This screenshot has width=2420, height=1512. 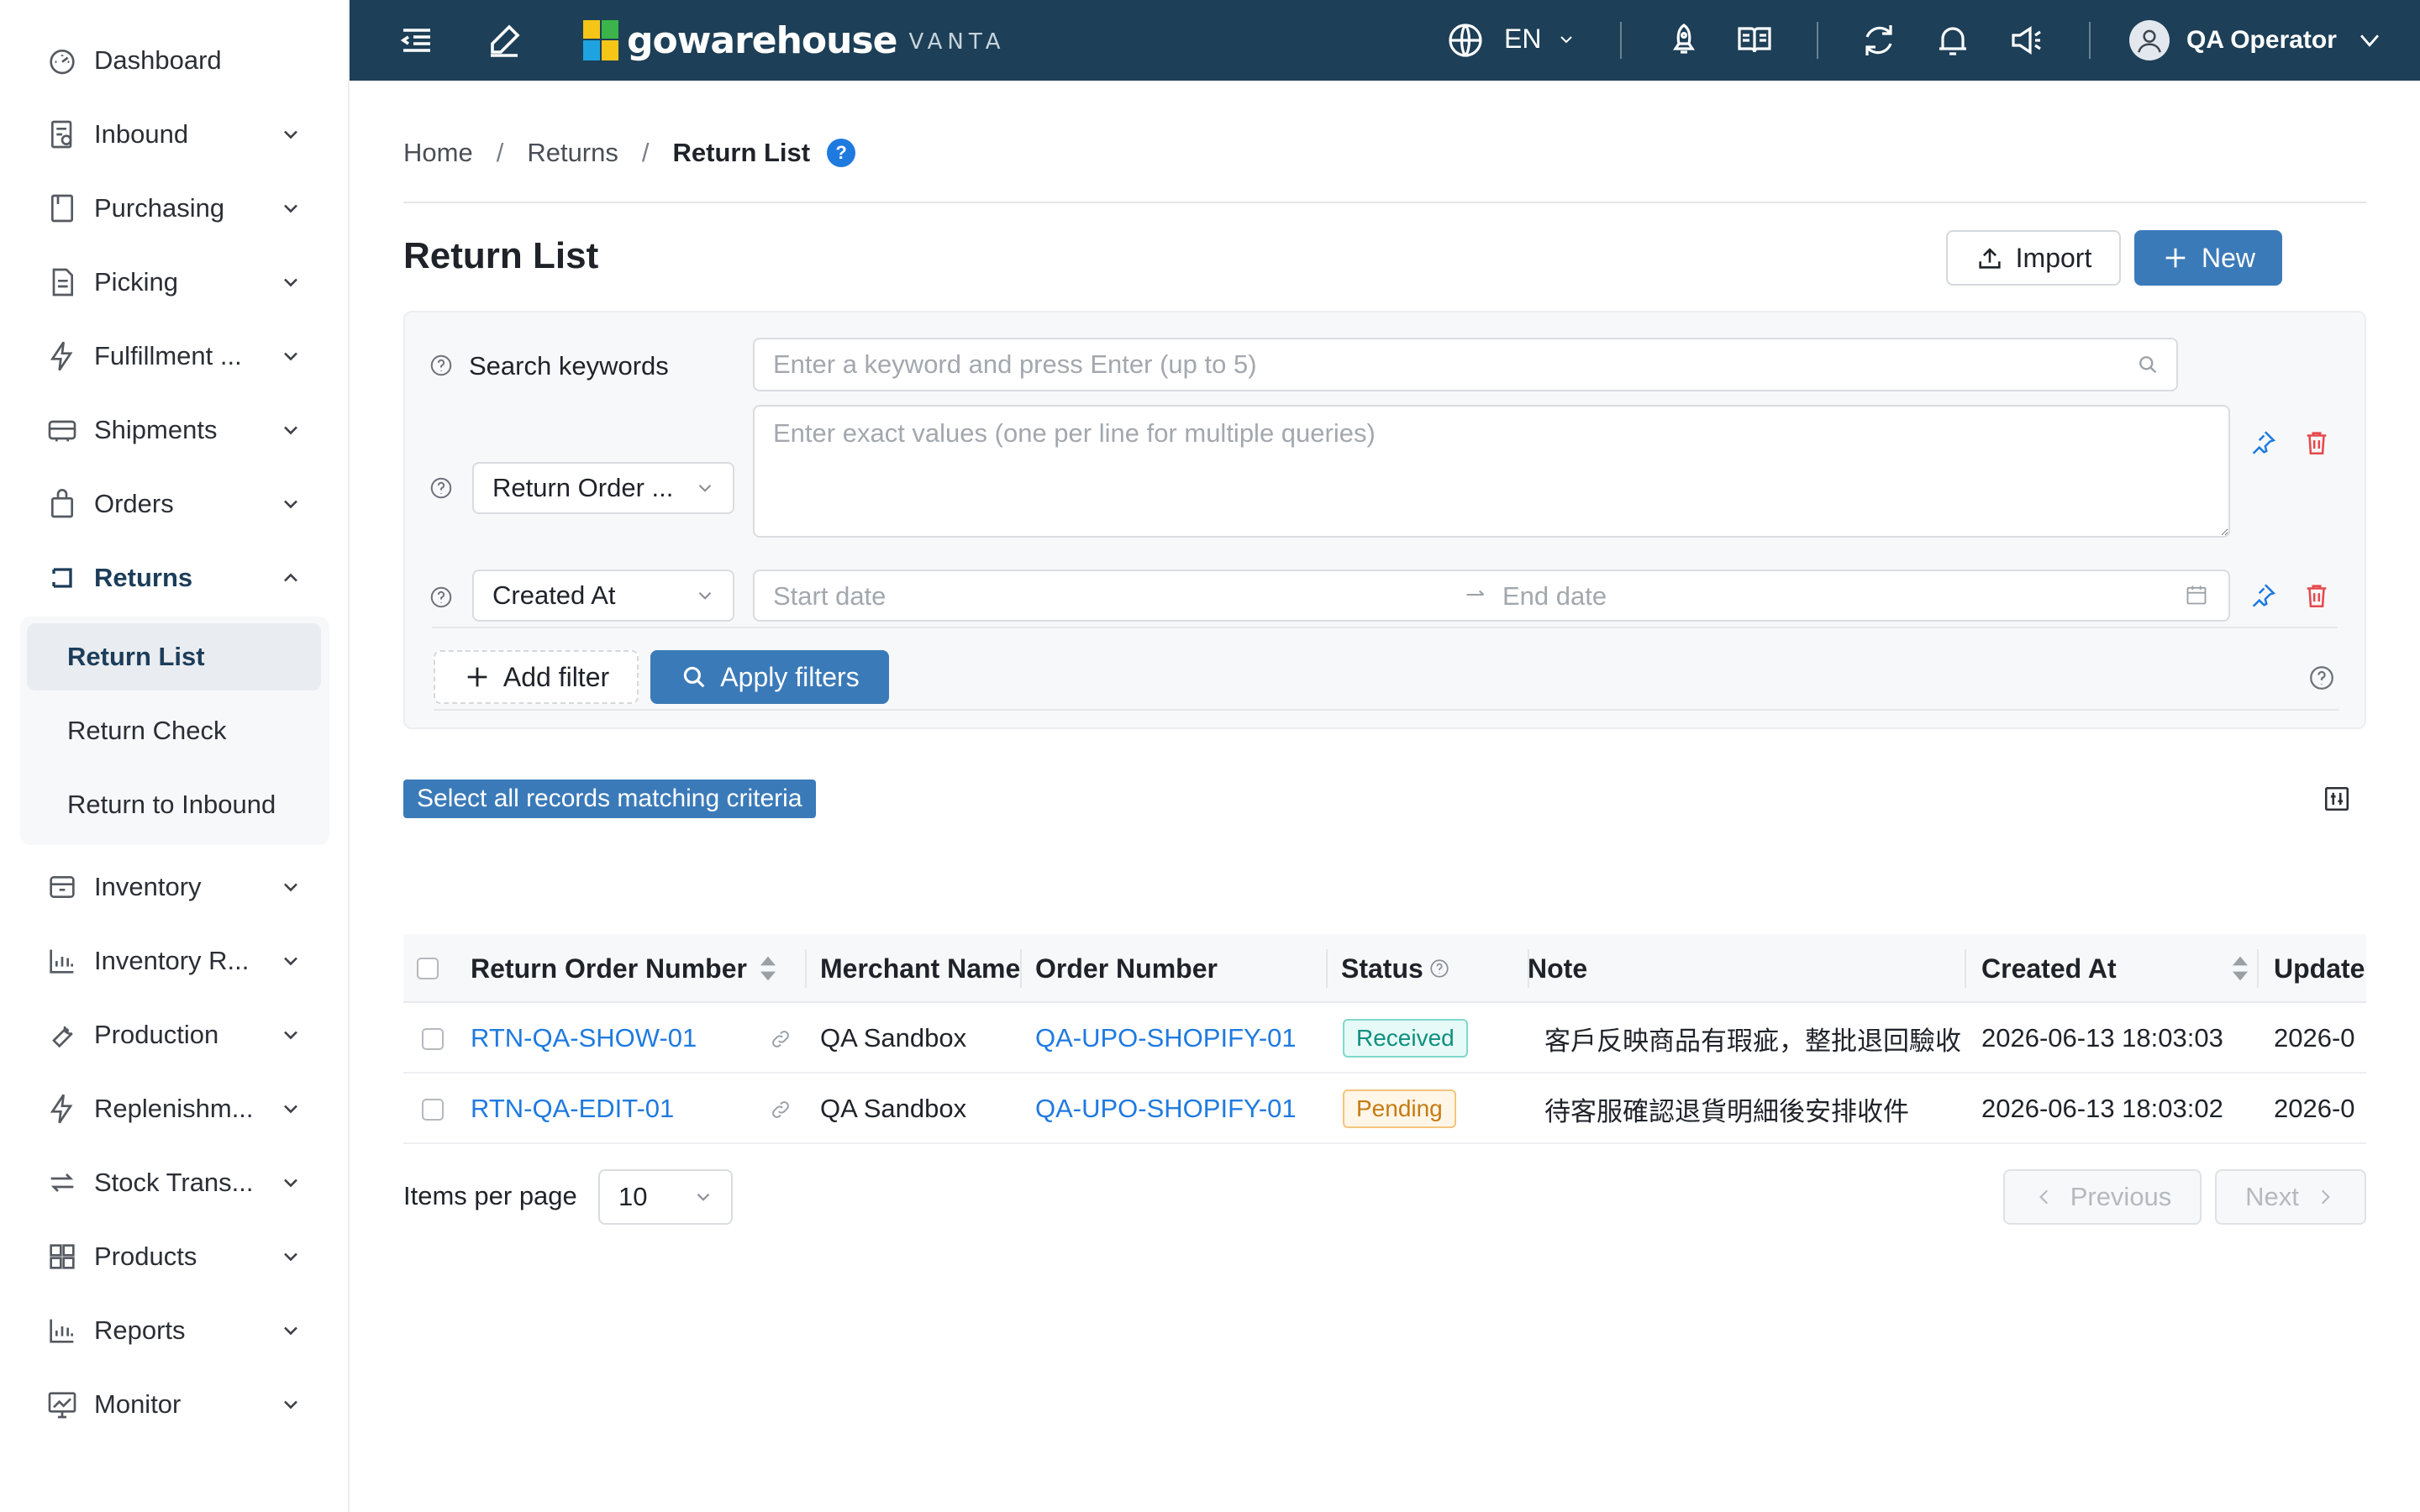 What do you see at coordinates (1953, 40) in the screenshot?
I see `bell-icon` at bounding box center [1953, 40].